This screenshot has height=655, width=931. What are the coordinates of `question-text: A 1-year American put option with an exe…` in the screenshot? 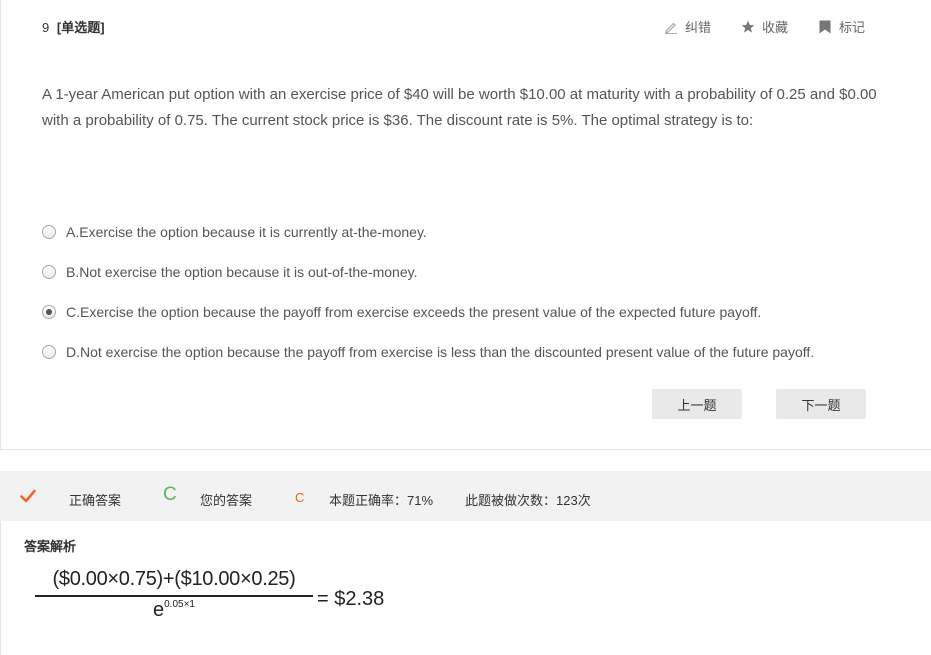 It's located at (459, 107).